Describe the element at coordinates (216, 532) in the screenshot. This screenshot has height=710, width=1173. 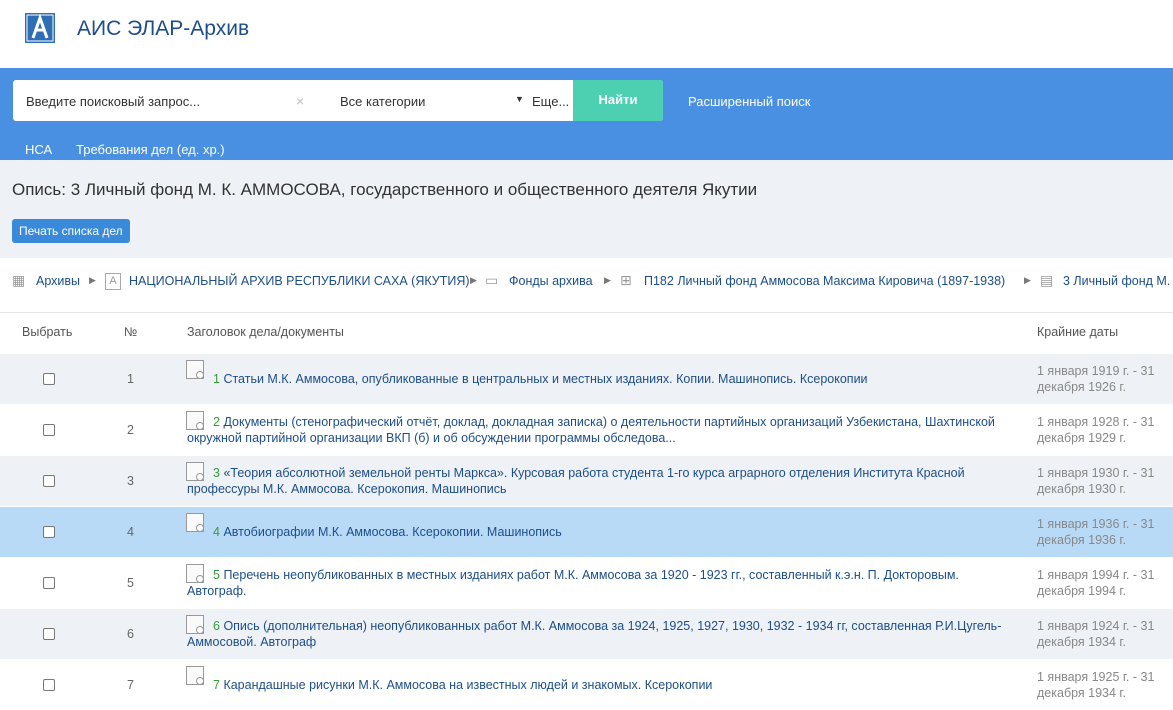
I see `case-number: 4` at that location.